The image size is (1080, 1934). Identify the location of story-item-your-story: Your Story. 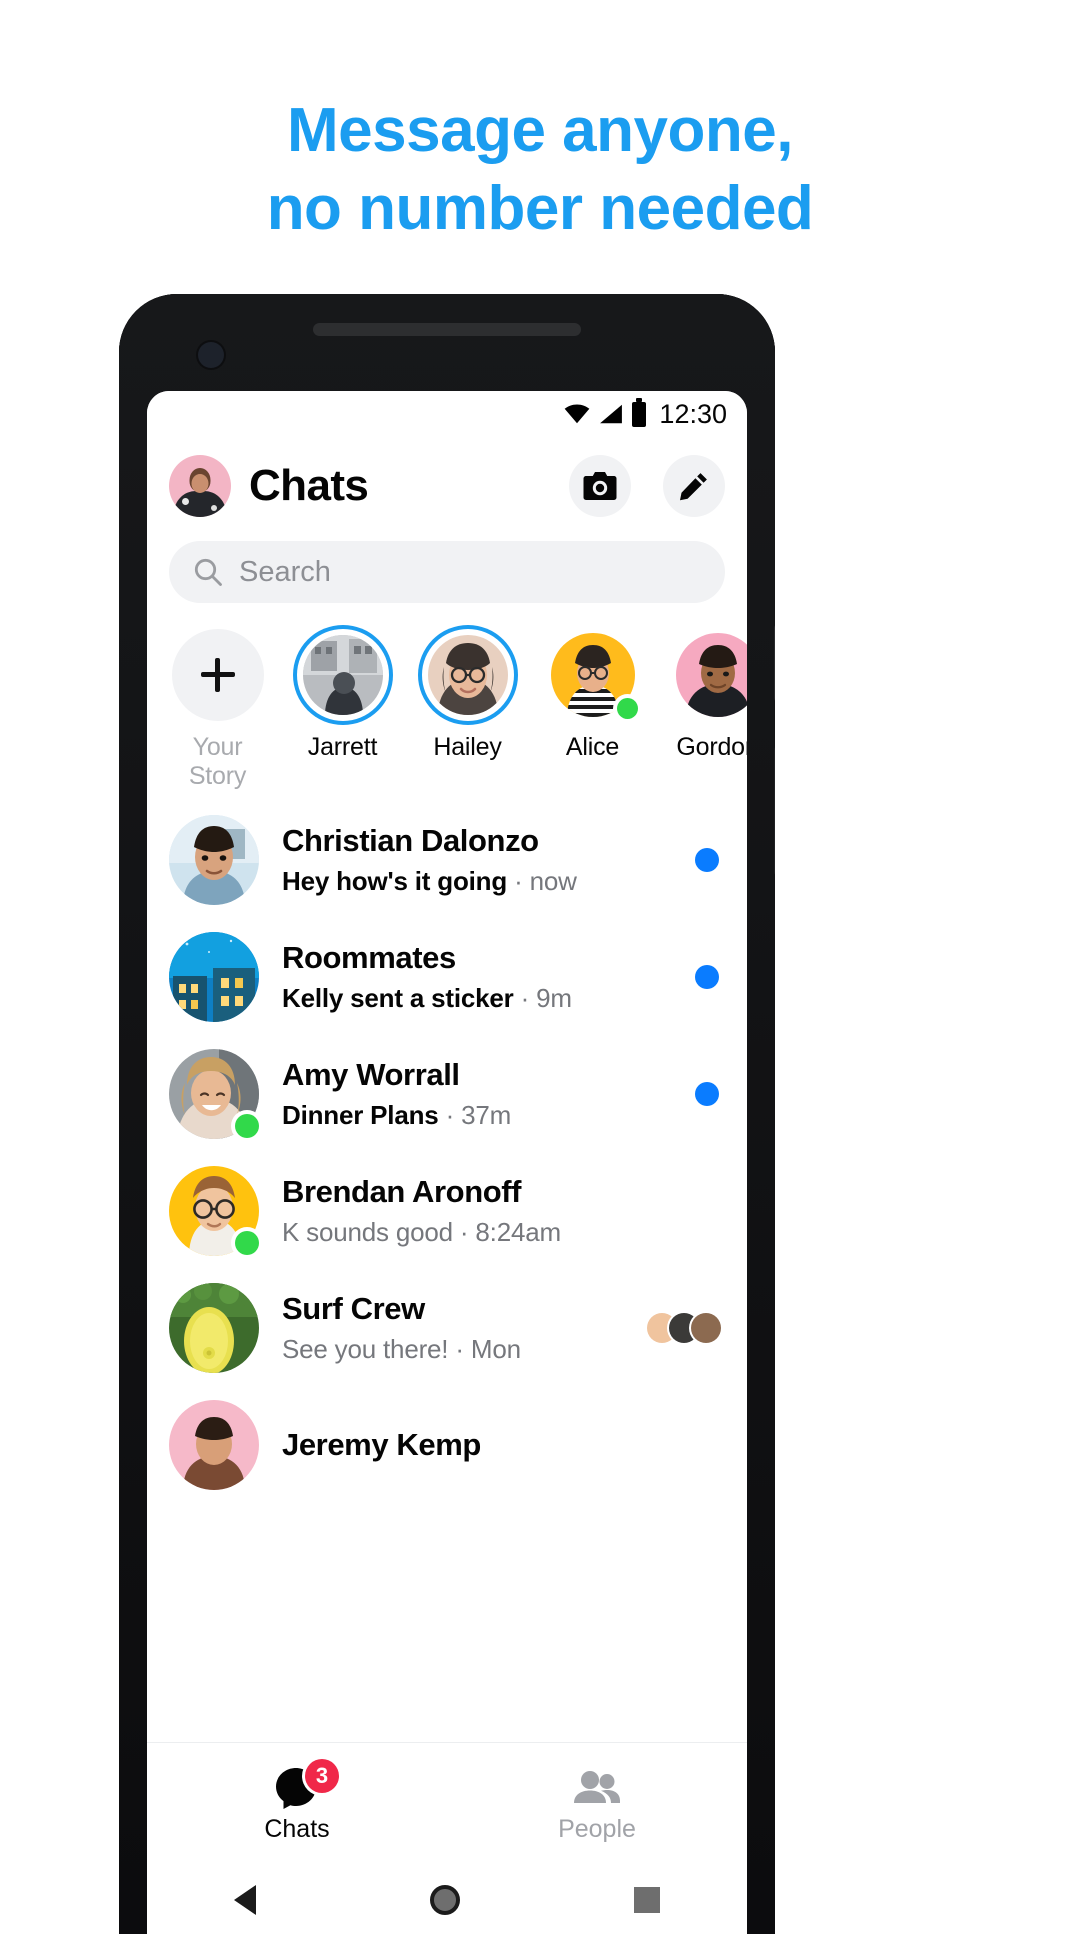
(217, 710).